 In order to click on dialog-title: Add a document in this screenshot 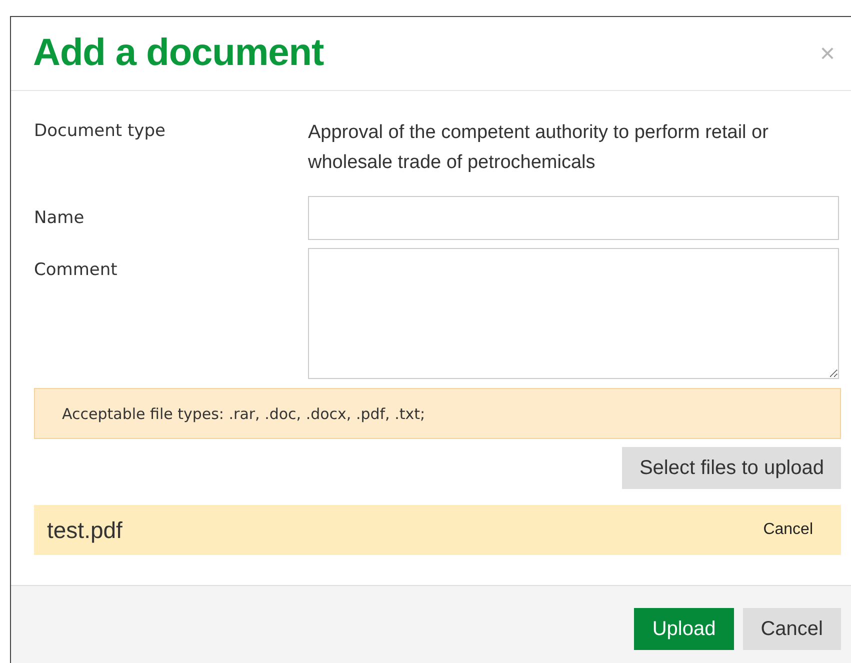, I will do `click(178, 53)`.